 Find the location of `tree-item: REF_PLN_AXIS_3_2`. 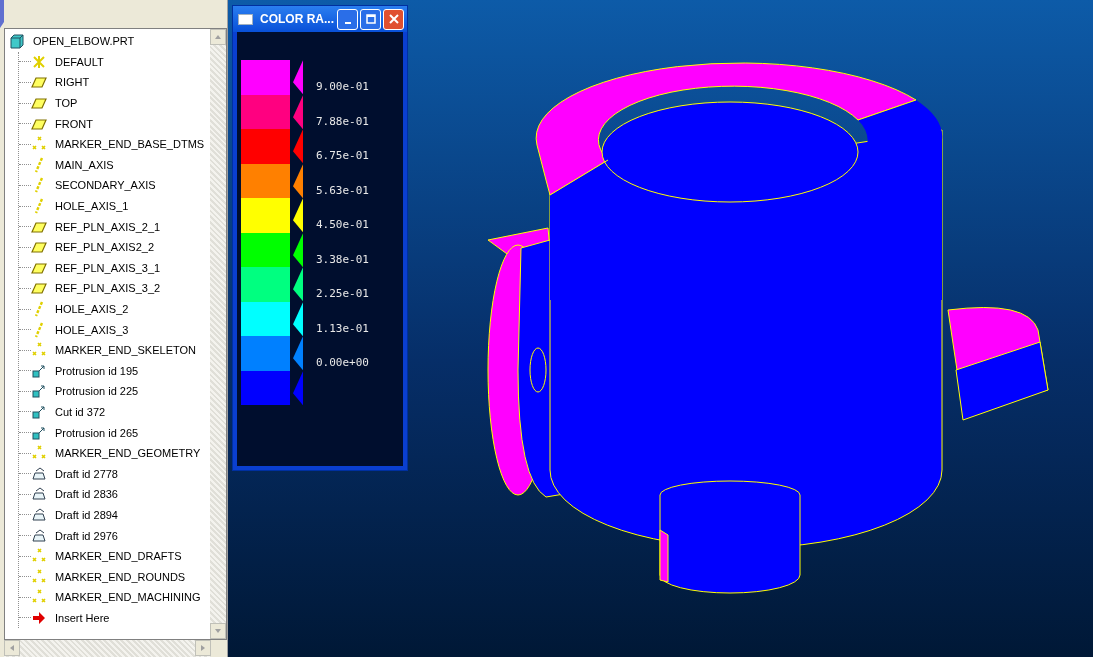

tree-item: REF_PLN_AXIS_3_2 is located at coordinates (114, 288).